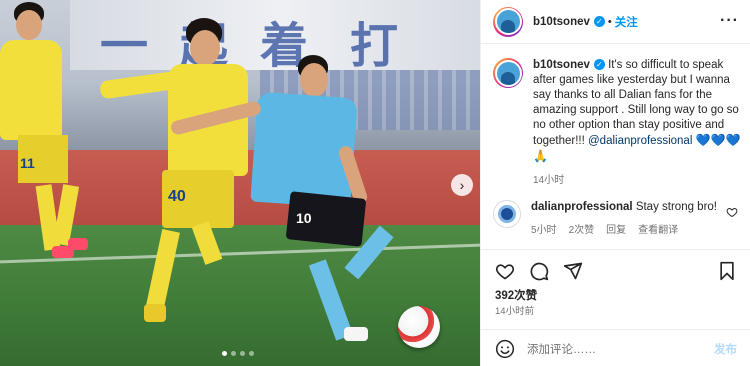 Image resolution: width=750 pixels, height=366 pixels. I want to click on heart-icon, so click(505, 271).